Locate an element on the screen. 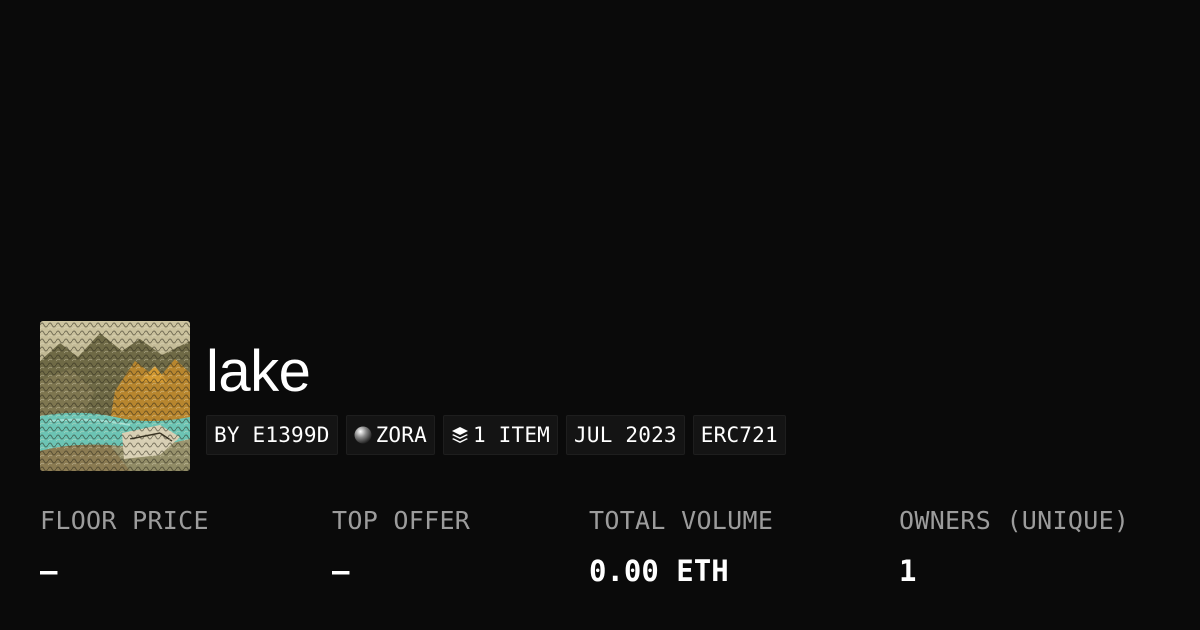 Image resolution: width=1200 pixels, height=630 pixels. zora-orb-icon is located at coordinates (363, 435).